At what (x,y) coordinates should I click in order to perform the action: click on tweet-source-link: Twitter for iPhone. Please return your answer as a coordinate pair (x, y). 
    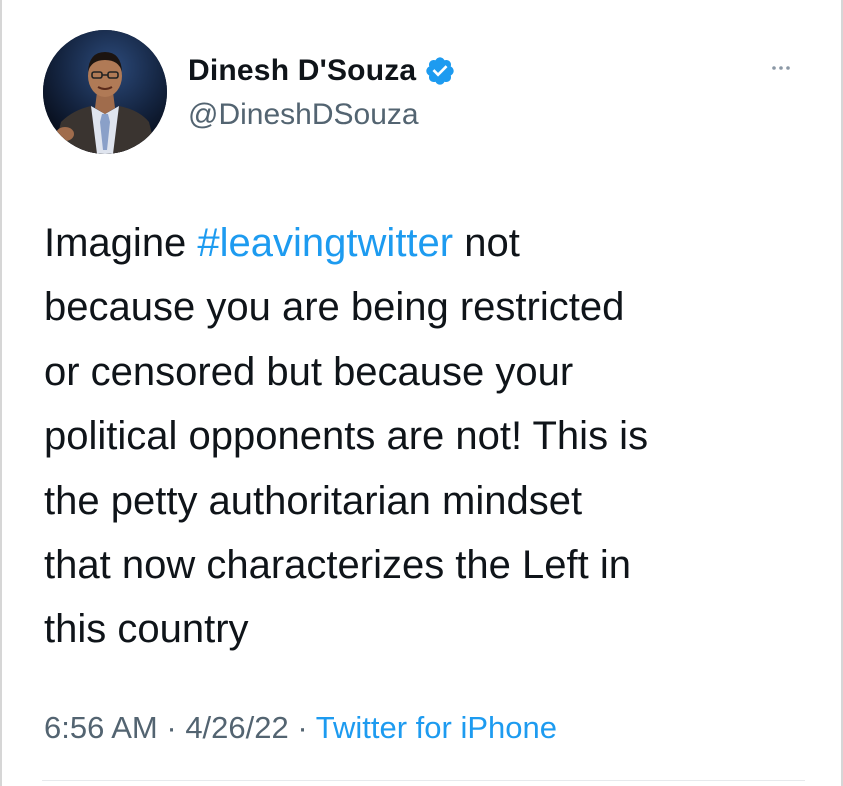
    Looking at the image, I should click on (436, 727).